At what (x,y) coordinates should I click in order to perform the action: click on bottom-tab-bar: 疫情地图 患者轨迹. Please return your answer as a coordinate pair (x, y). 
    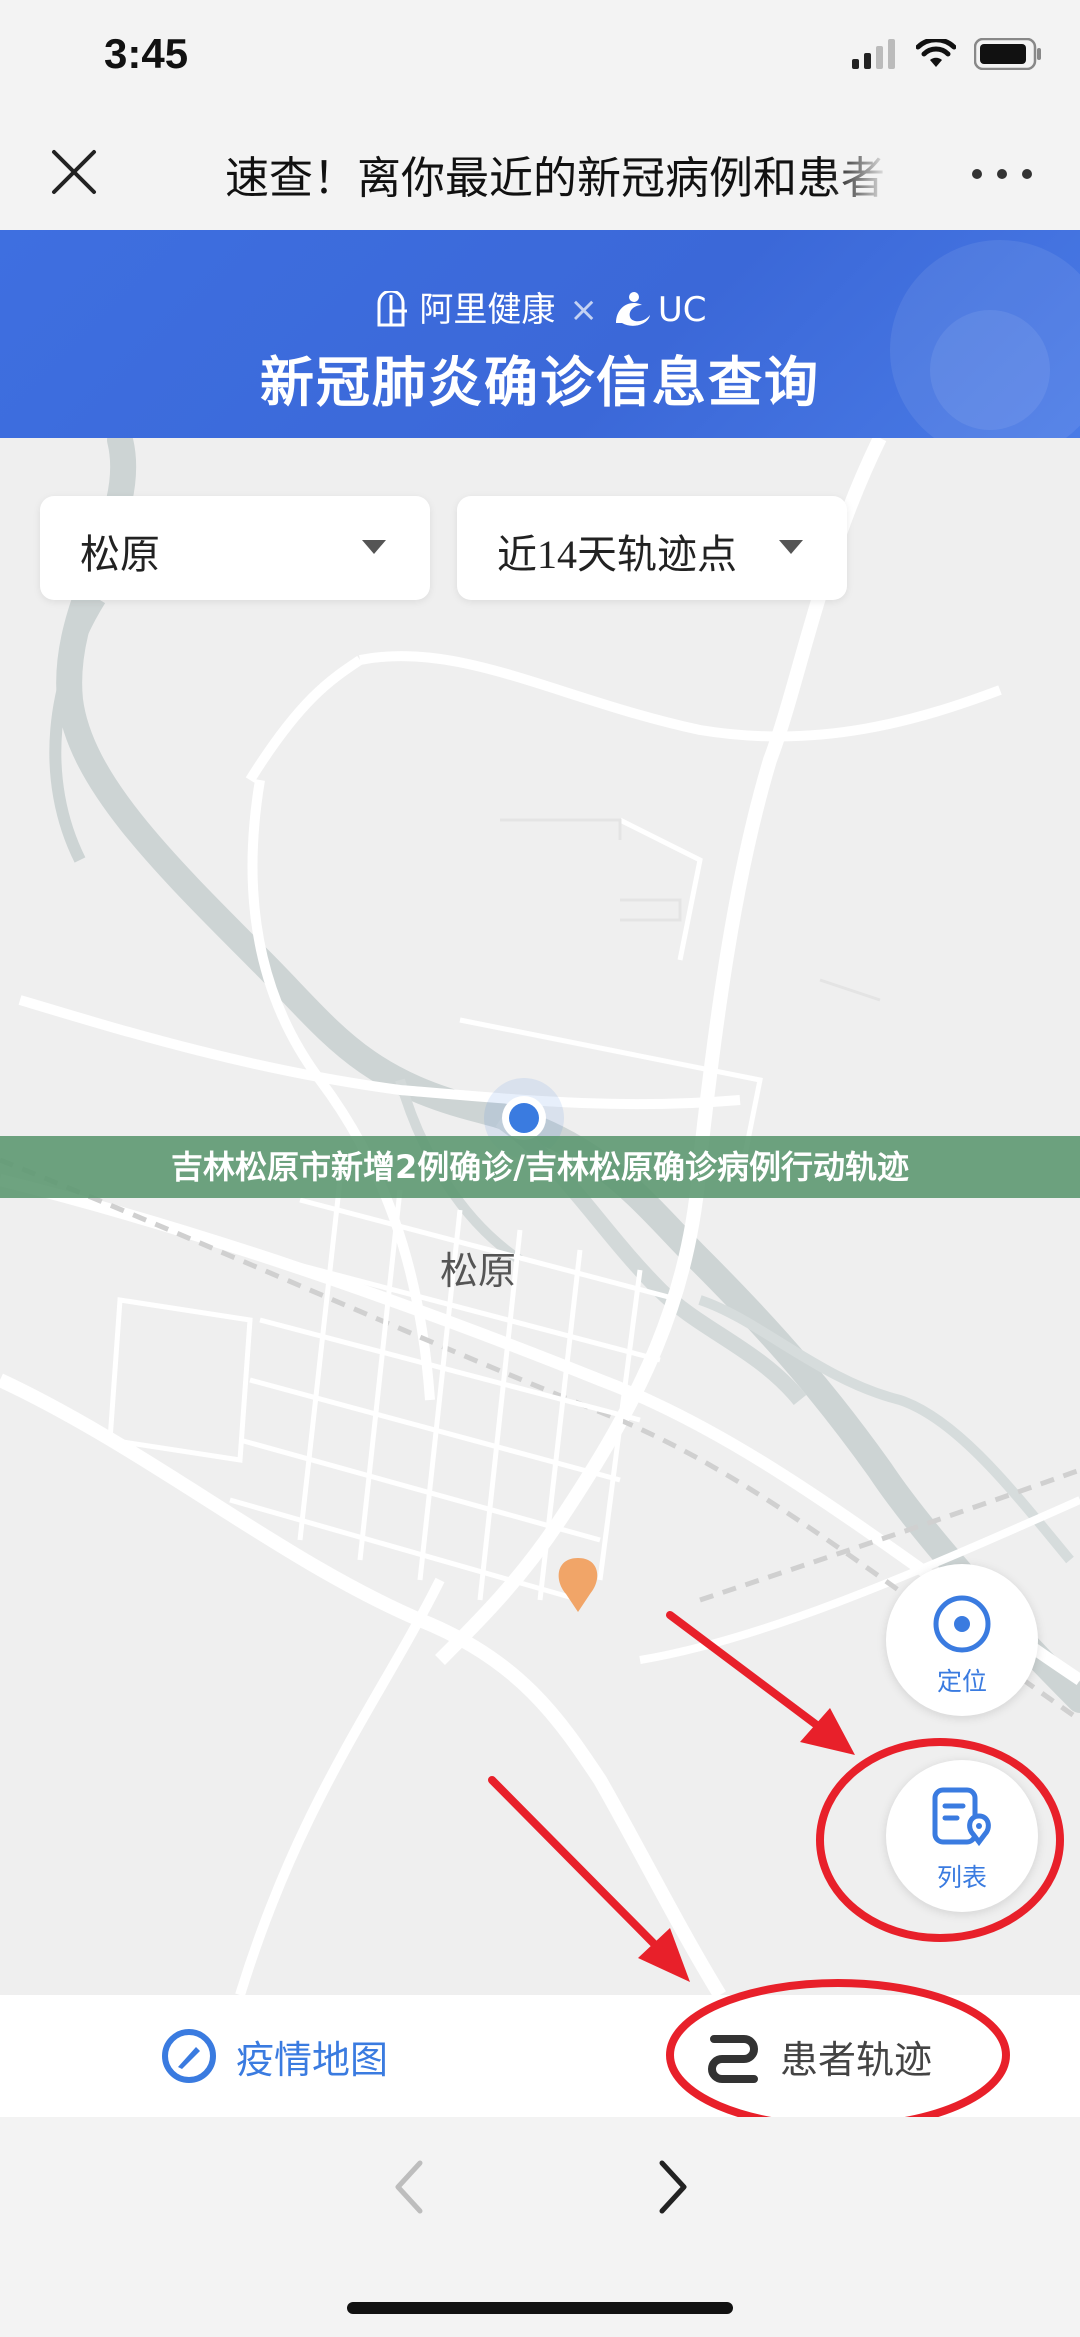
    Looking at the image, I should click on (540, 2055).